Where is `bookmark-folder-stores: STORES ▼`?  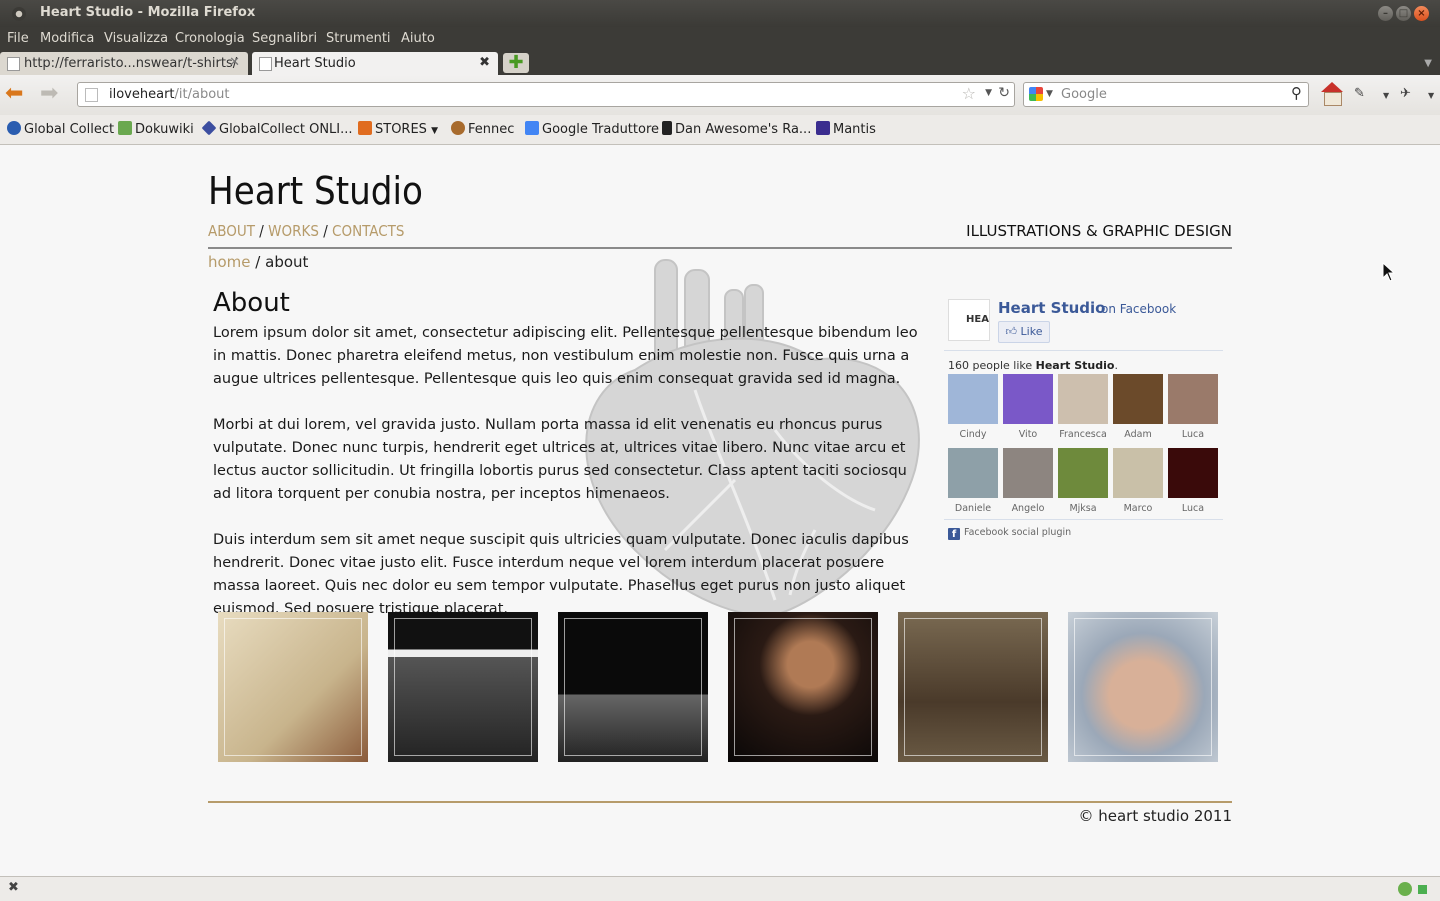
bookmark-folder-stores: STORES ▼ is located at coordinates (398, 129).